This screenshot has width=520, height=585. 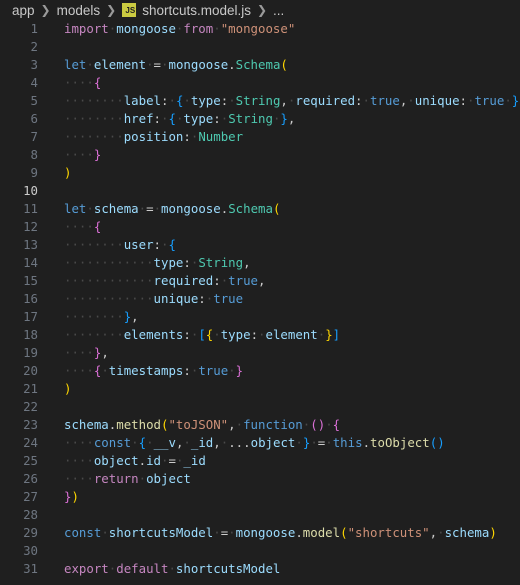 What do you see at coordinates (260, 155) in the screenshot?
I see `code-line: 8 ····}` at bounding box center [260, 155].